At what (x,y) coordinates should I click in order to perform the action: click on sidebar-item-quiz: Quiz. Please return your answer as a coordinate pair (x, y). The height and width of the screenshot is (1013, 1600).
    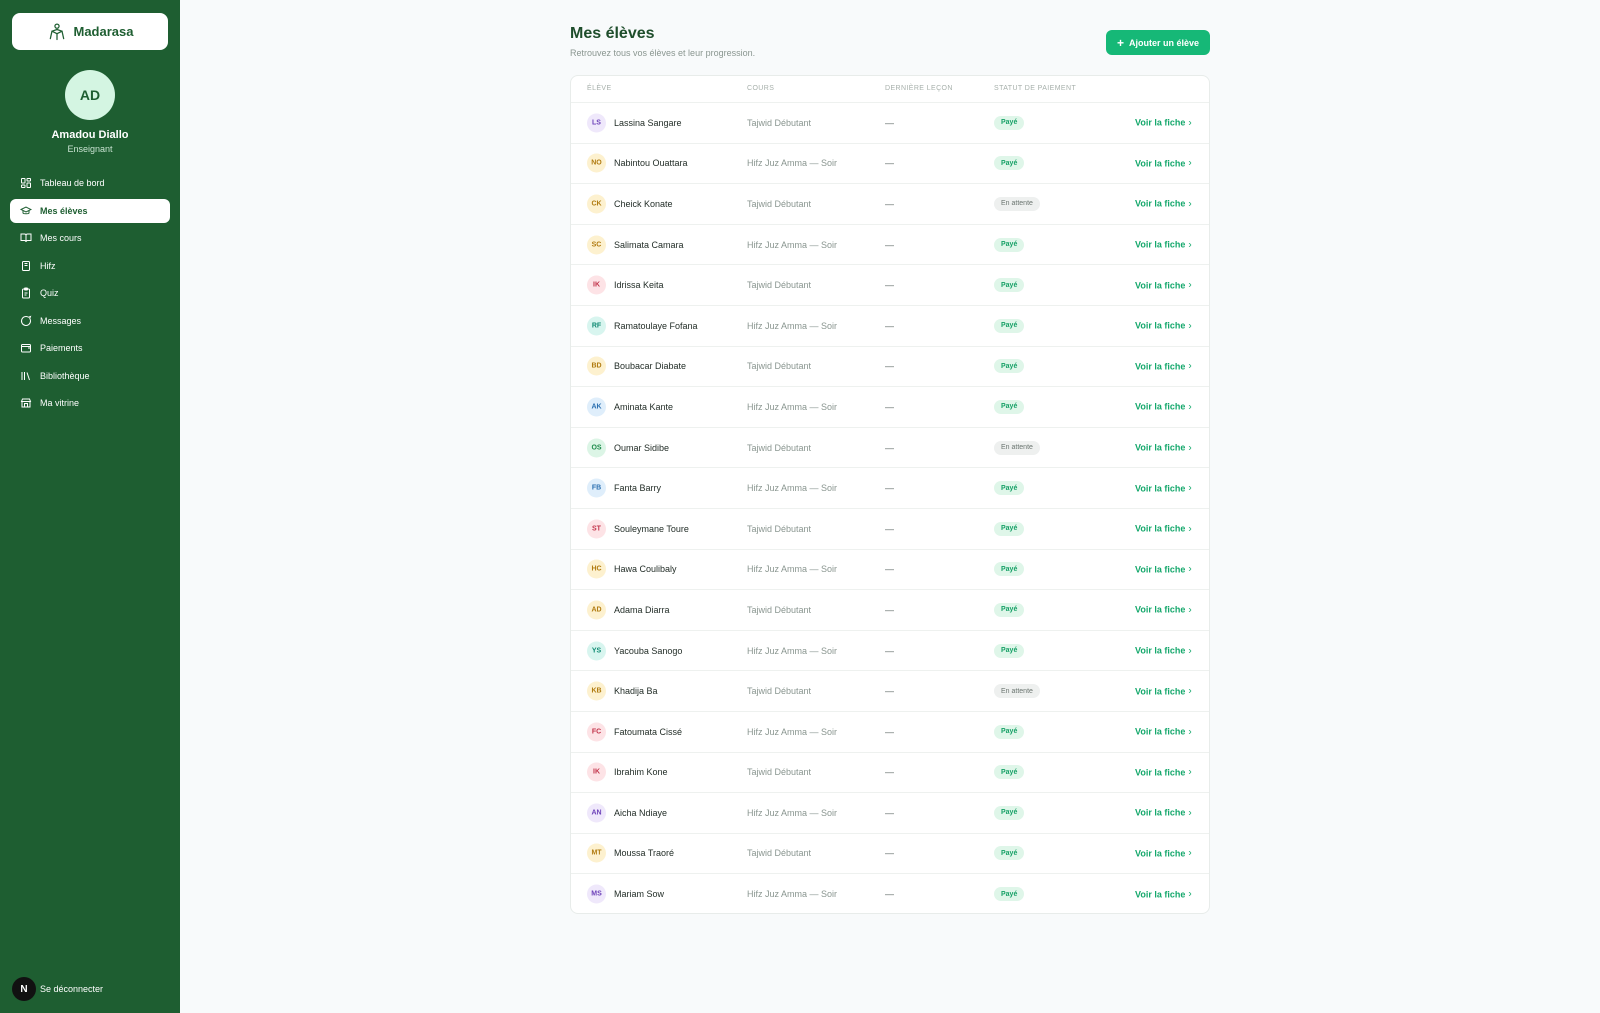
    Looking at the image, I should click on (90, 293).